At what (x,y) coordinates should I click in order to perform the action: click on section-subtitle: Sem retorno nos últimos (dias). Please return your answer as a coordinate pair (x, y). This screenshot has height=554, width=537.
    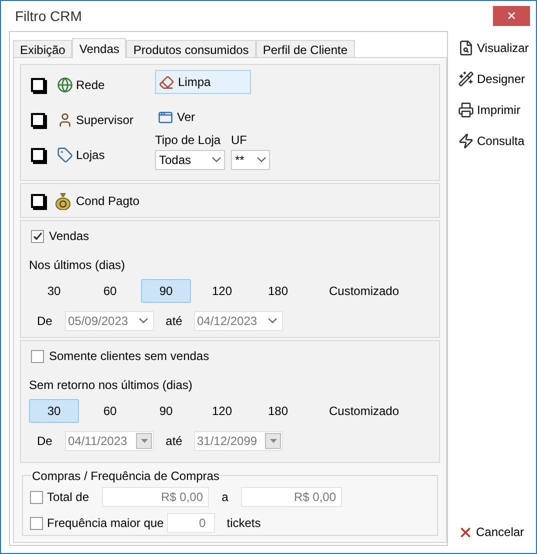
    Looking at the image, I should click on (111, 385).